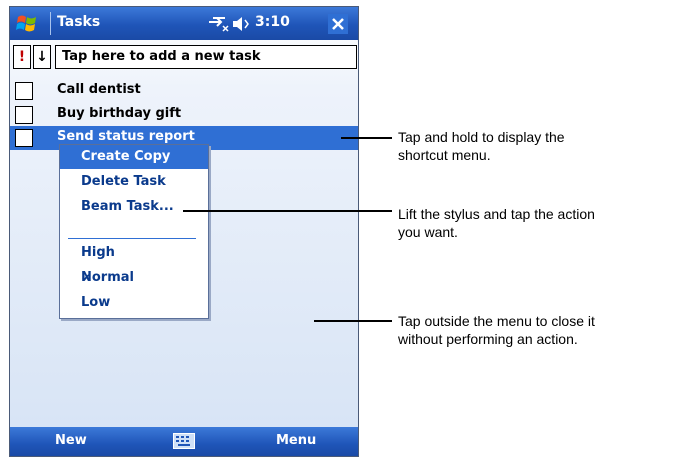 This screenshot has width=676, height=459. I want to click on callout-line-text: without performing an action., so click(488, 339).